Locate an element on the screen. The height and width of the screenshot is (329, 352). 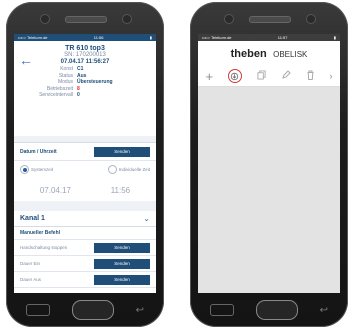
info-value: Übersteuerung is located at coordinates (95, 82).